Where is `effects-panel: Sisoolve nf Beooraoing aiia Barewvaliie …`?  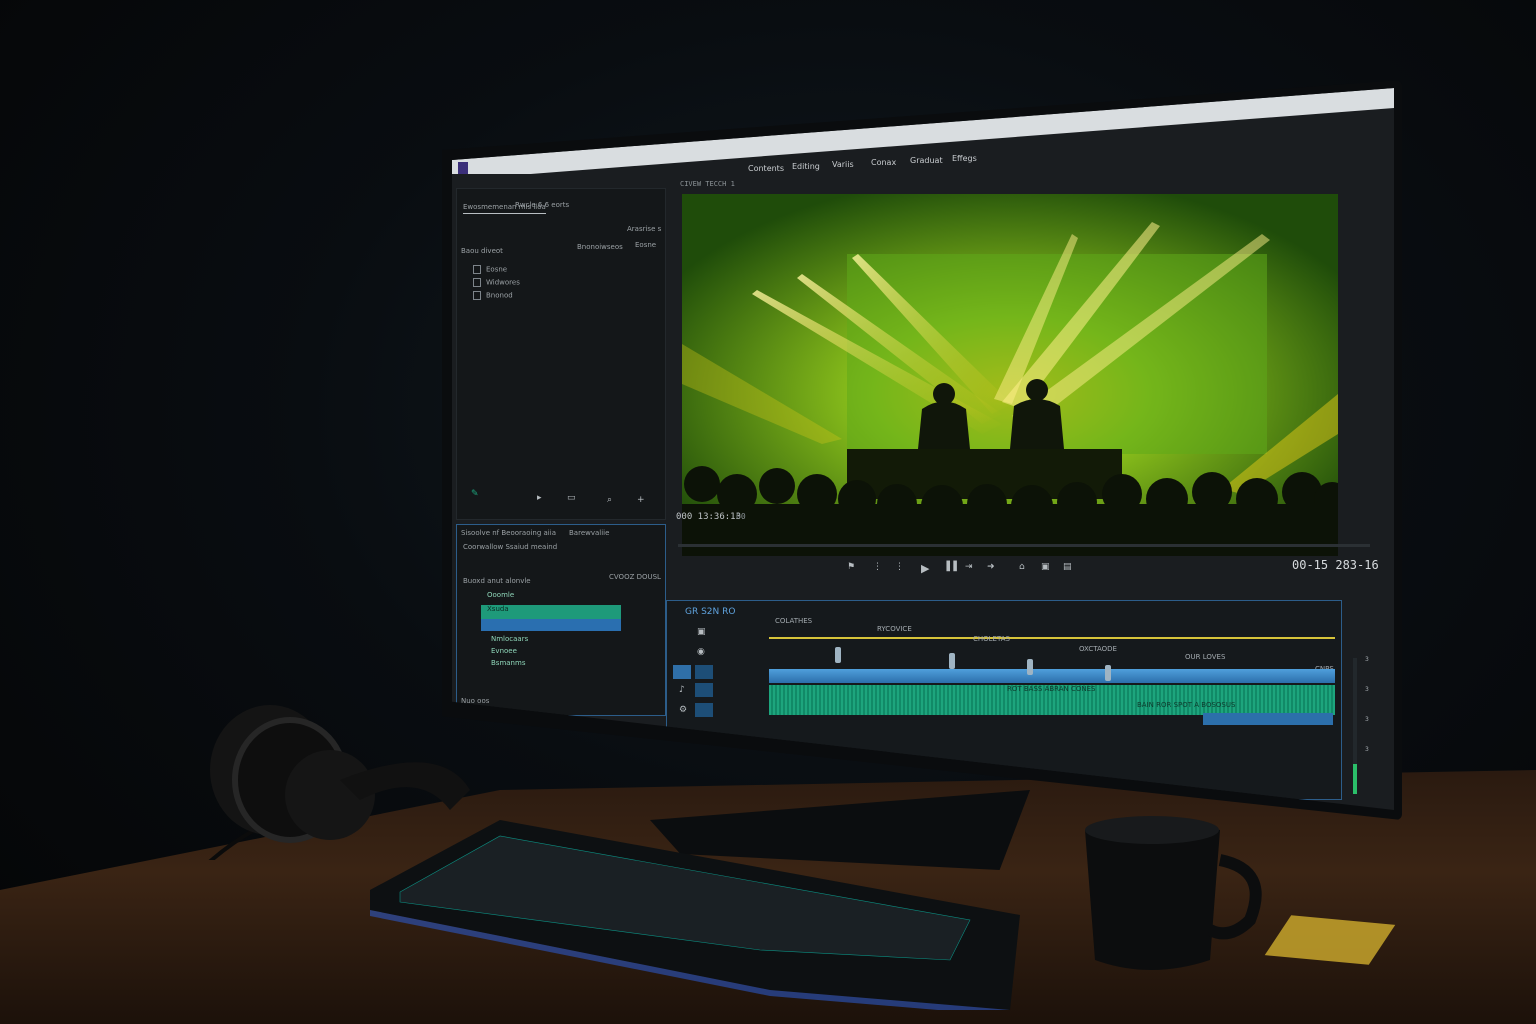
effects-panel: Sisoolve nf Beooraoing aiia Barewvaliie … is located at coordinates (561, 620).